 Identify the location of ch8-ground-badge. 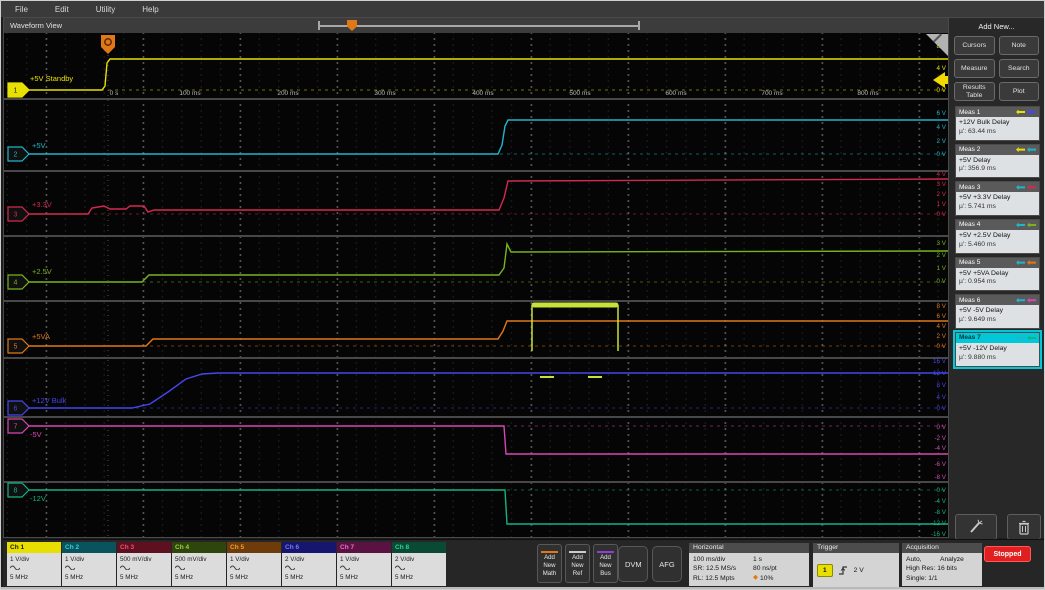
(18, 490).